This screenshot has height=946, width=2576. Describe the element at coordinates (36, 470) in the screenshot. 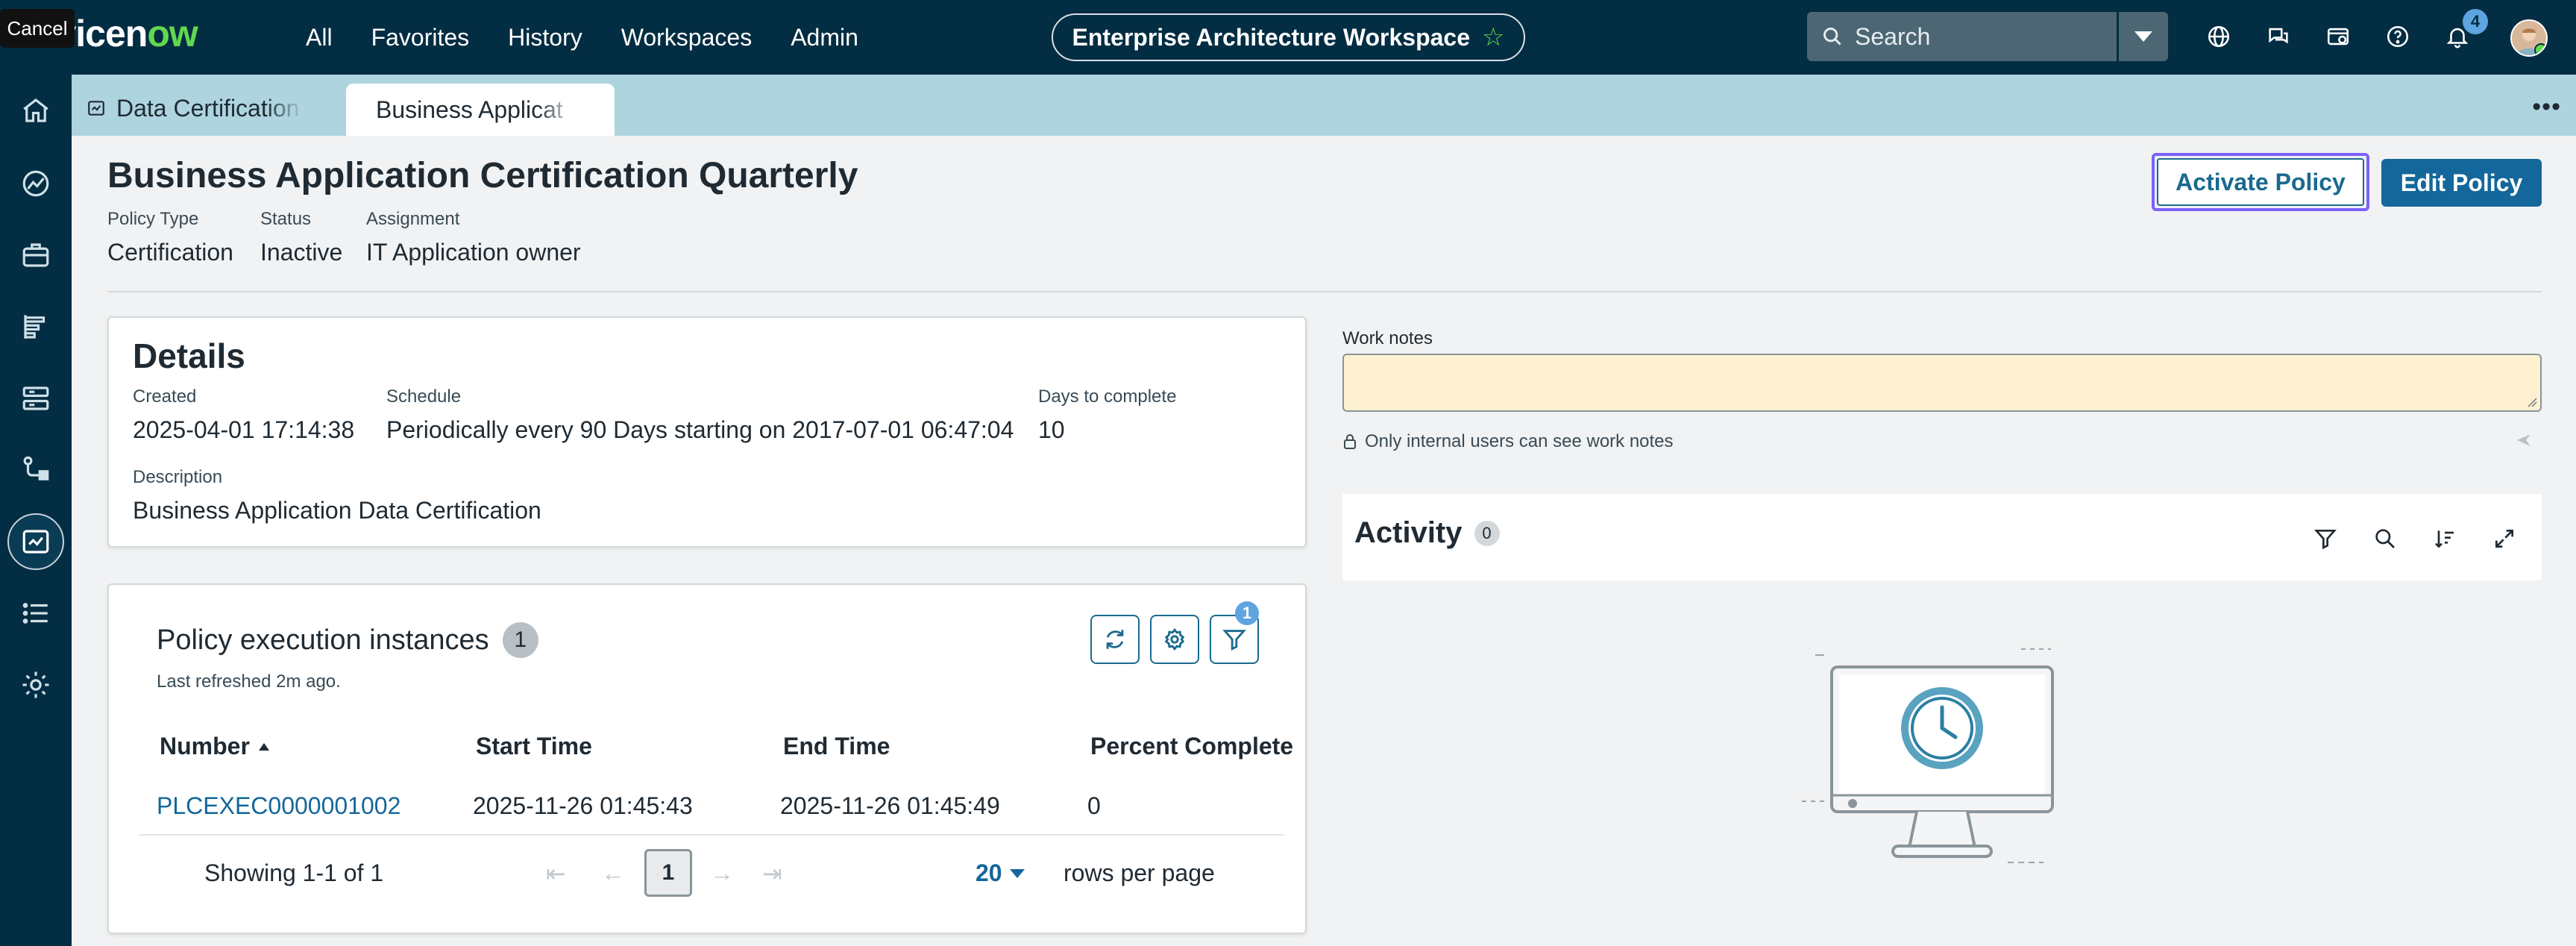

I see `flow-icon` at that location.